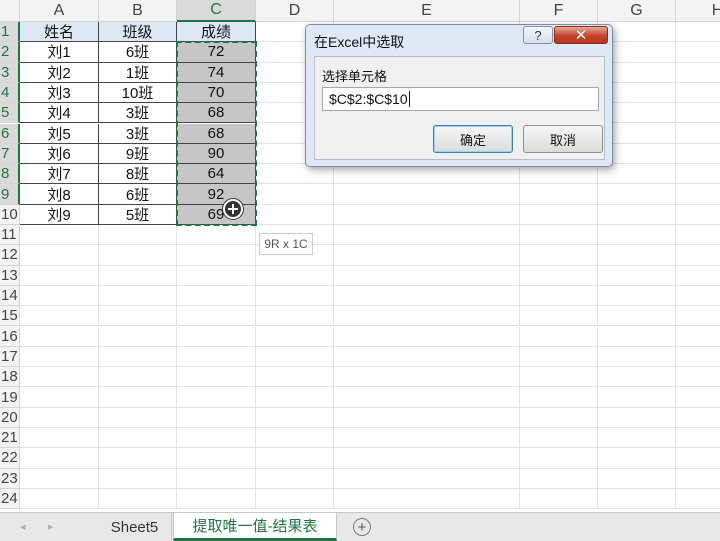 This screenshot has width=720, height=541. What do you see at coordinates (10, 499) in the screenshot?
I see `row-header-24: 24` at bounding box center [10, 499].